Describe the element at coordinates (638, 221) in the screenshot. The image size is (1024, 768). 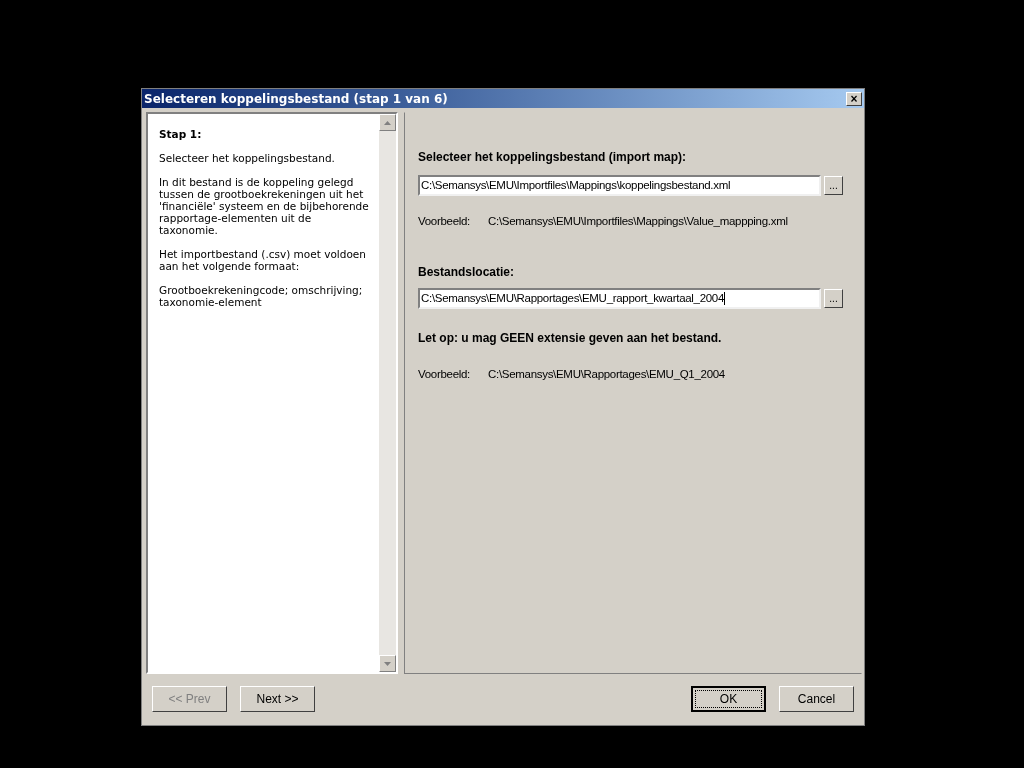
I see `example-path: C:\Semansys\EMU\Importfiles\Mappings\Value_mappping.xml` at that location.